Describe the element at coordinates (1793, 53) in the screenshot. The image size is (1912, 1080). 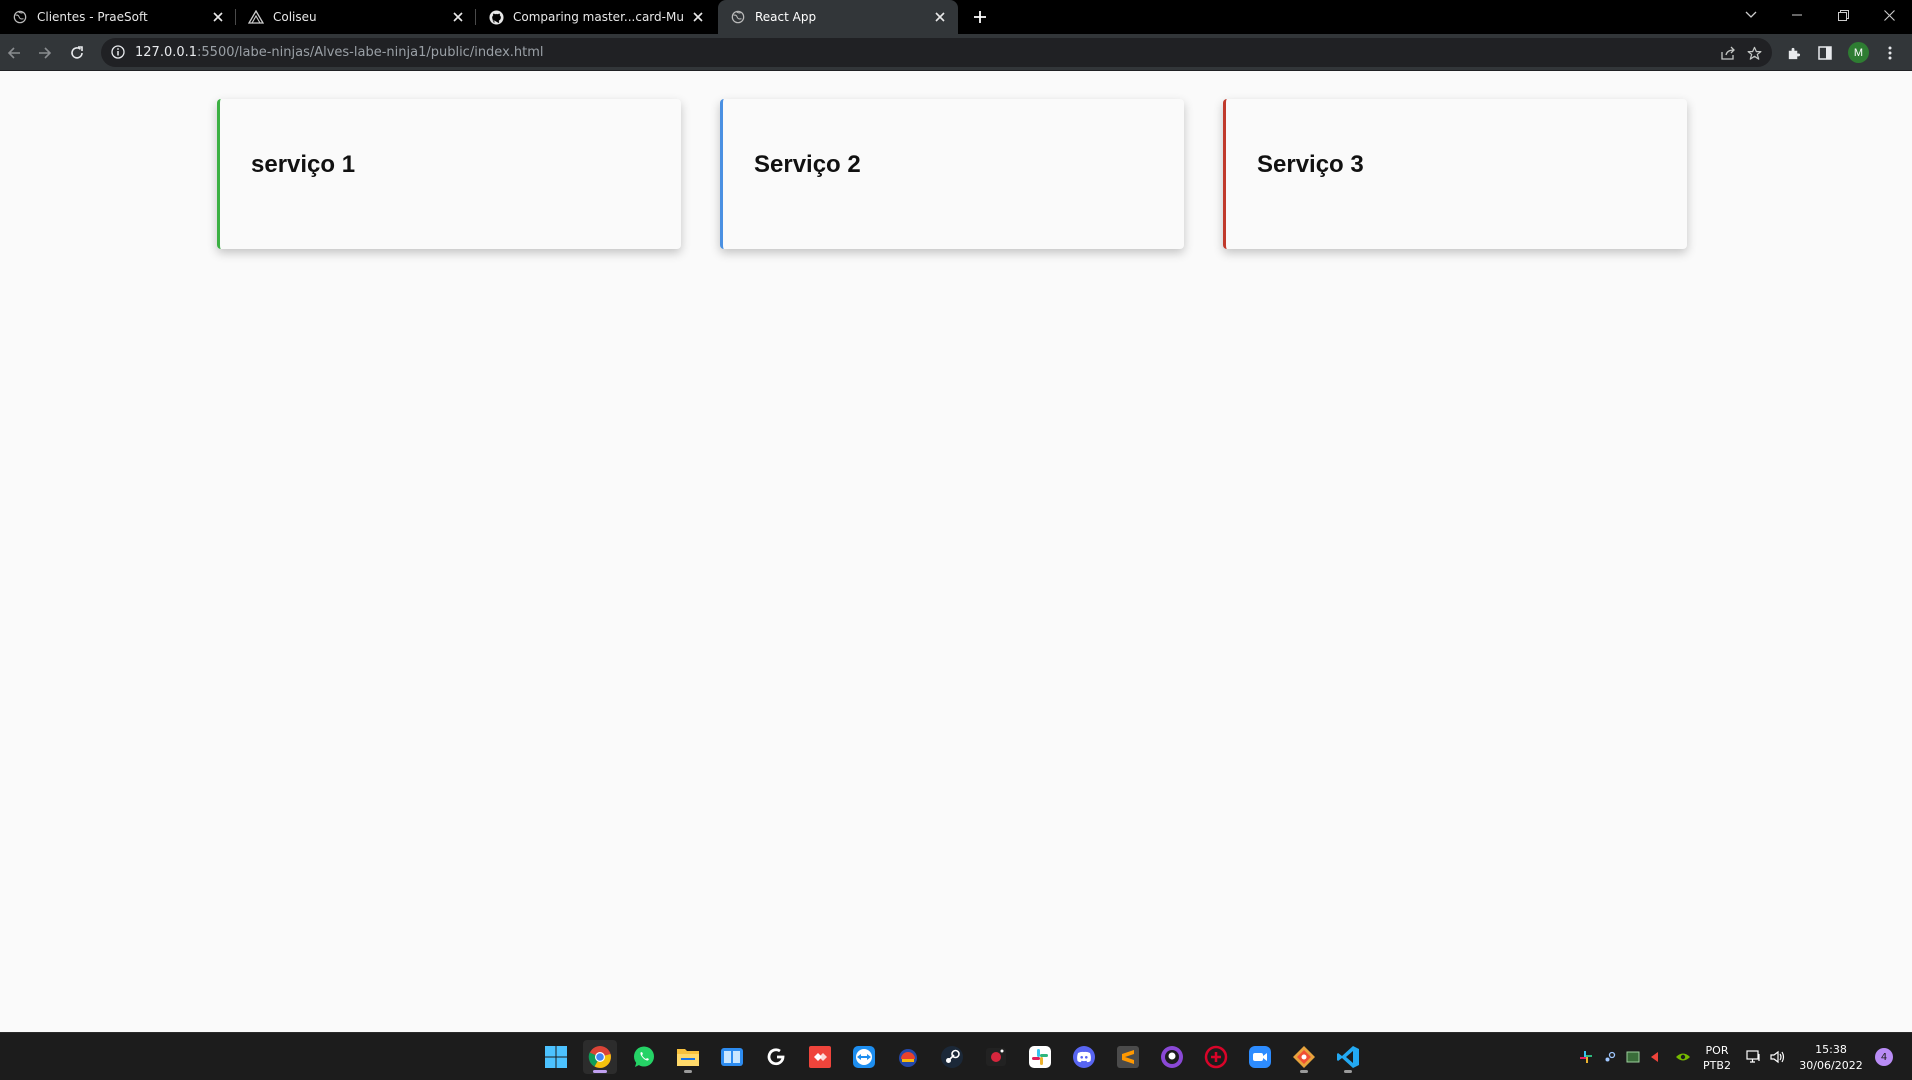
I see `extensions-icon` at that location.